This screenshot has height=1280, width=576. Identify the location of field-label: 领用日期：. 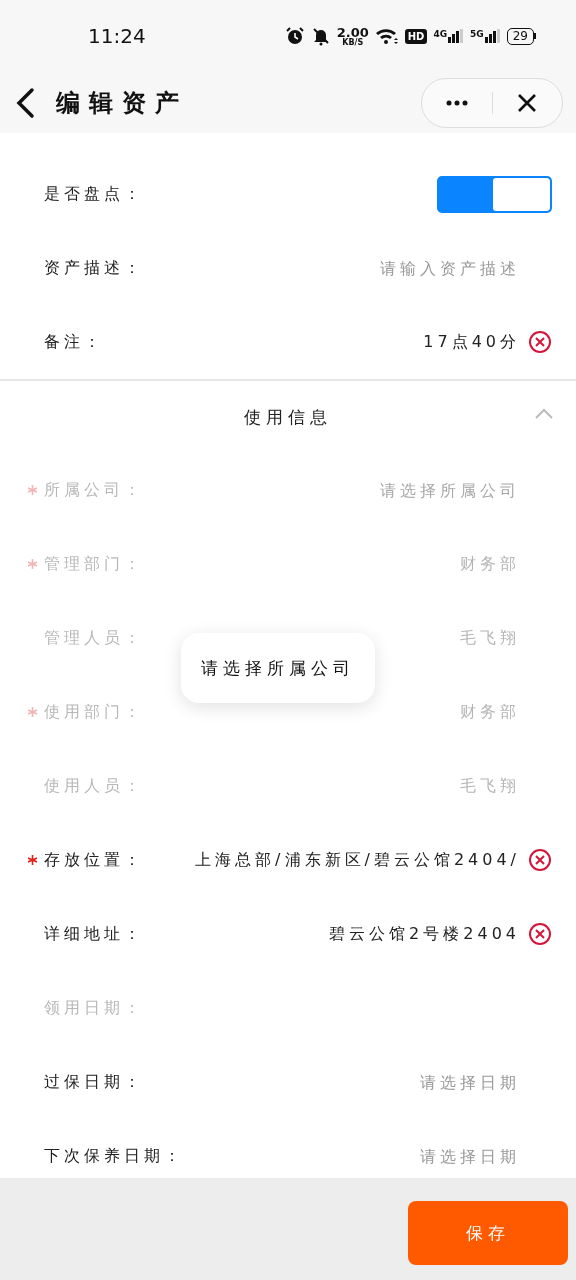
(94, 1008).